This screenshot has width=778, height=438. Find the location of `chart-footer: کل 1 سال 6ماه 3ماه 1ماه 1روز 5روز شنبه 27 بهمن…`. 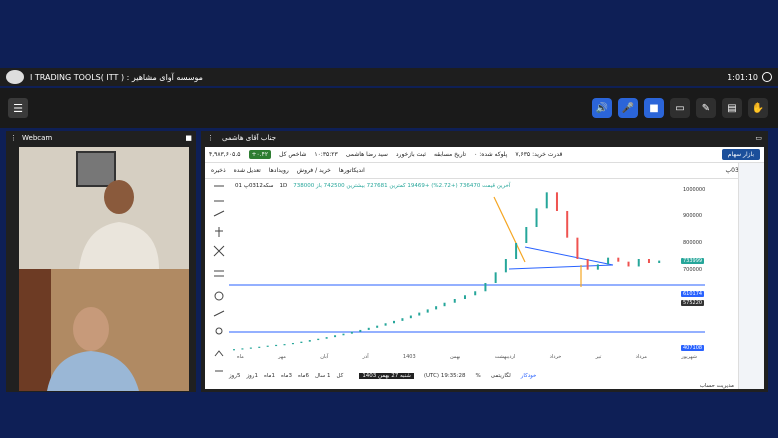

chart-footer: کل 1 سال 6ماه 3ماه 1ماه 1روز 5روز شنبه 27 بهمن… is located at coordinates (479, 376).